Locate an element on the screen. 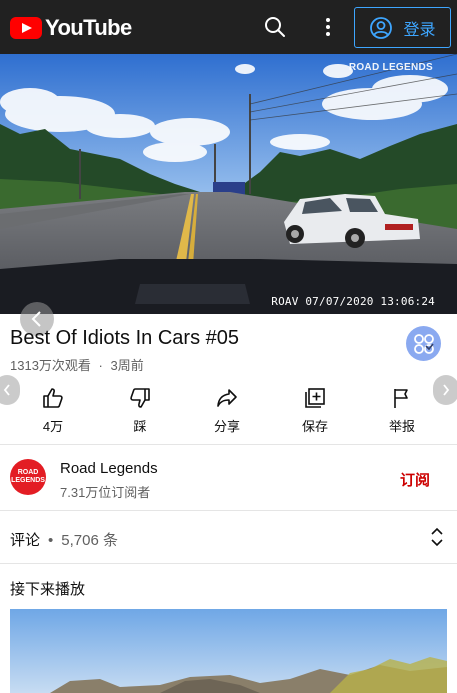 The image size is (457, 693). search-icon is located at coordinates (275, 27).